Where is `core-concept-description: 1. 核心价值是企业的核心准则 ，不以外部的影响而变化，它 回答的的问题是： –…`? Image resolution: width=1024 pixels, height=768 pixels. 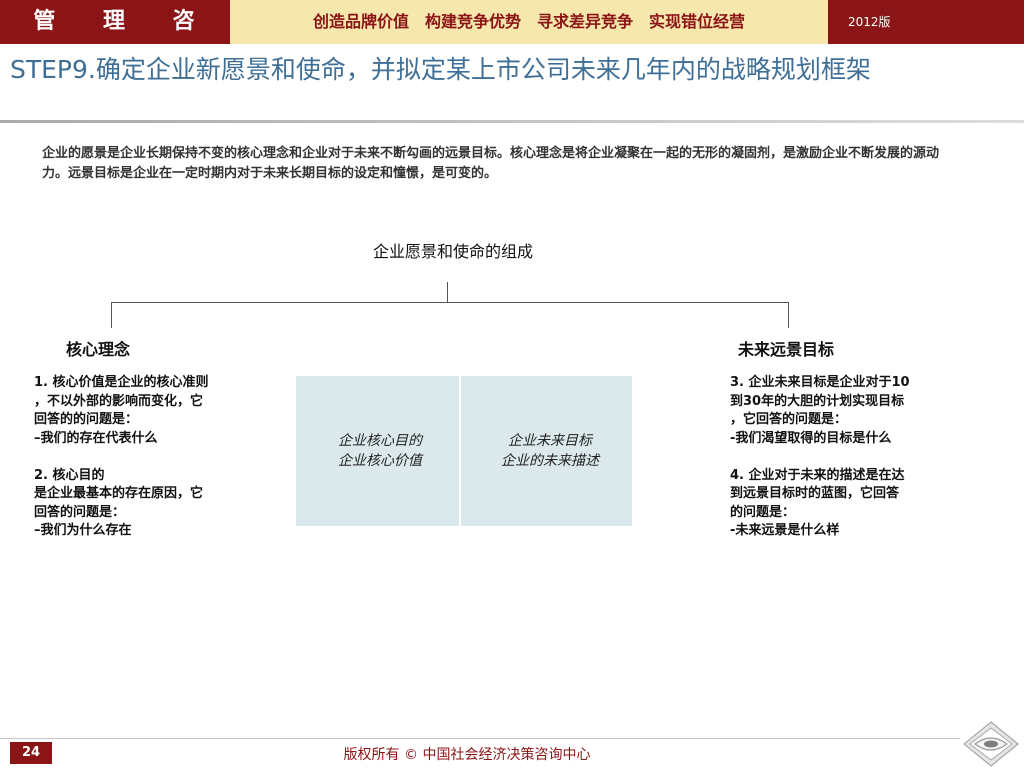
core-concept-description: 1. 核心价值是企业的核心准则 ，不以外部的影响而变化，它 回答的的问题是： –… is located at coordinates (121, 456).